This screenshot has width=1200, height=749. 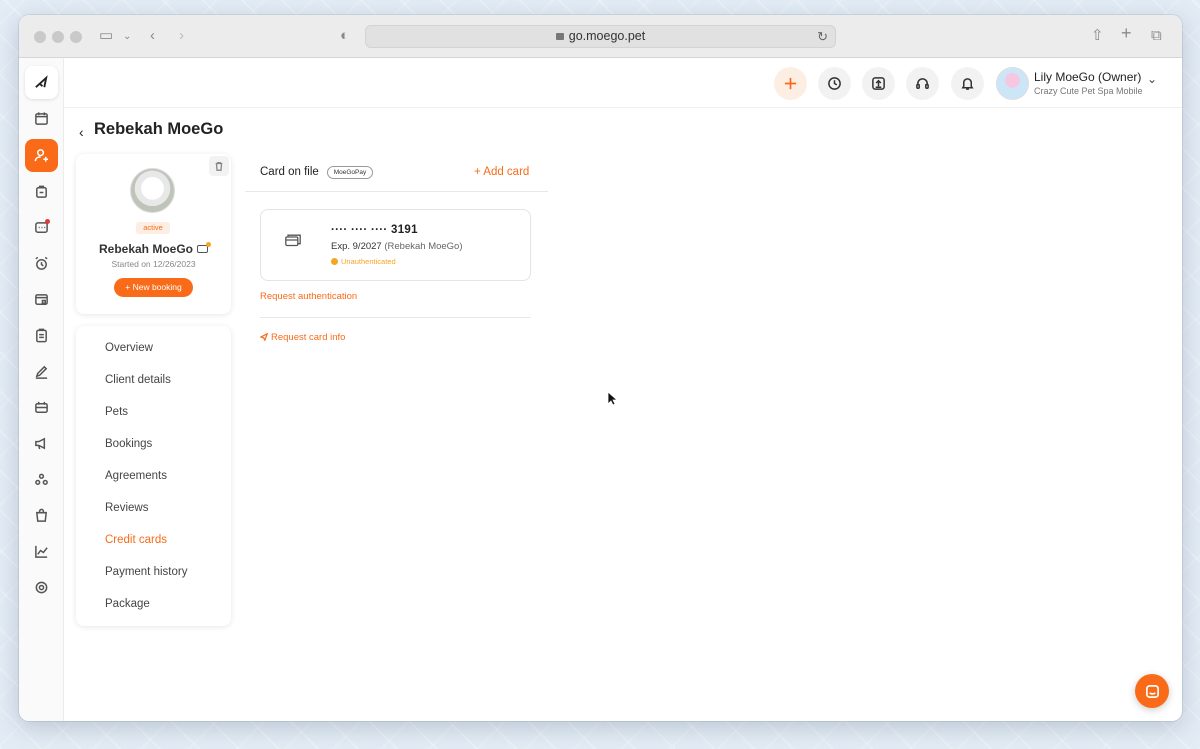 What do you see at coordinates (40, 37) in the screenshot?
I see `close-window-button` at bounding box center [40, 37].